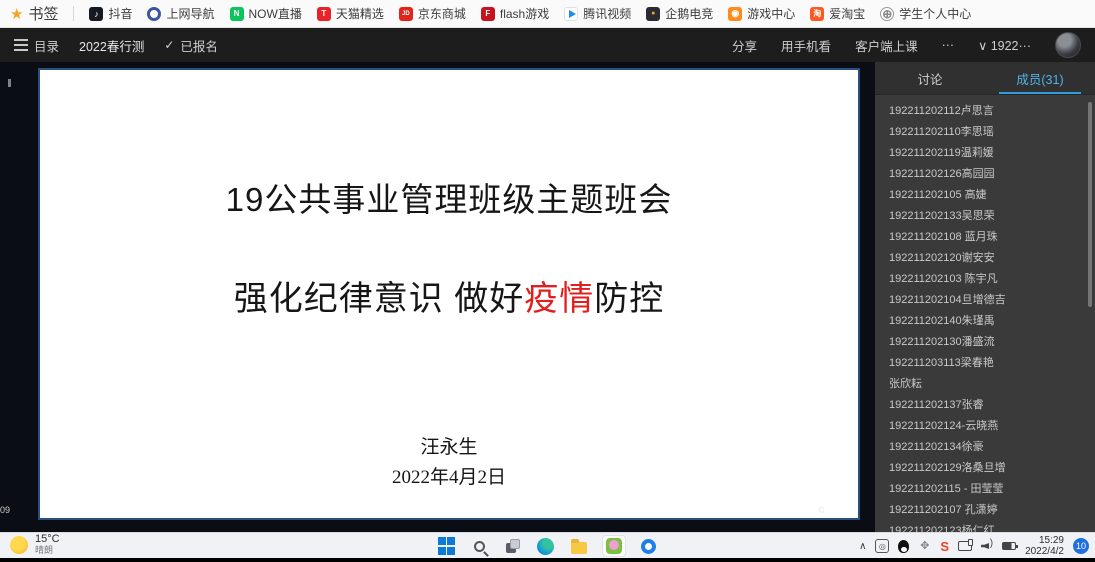 This screenshot has height=562, width=1095. What do you see at coordinates (1051, 540) in the screenshot?
I see `clock-time: 15:29` at bounding box center [1051, 540].